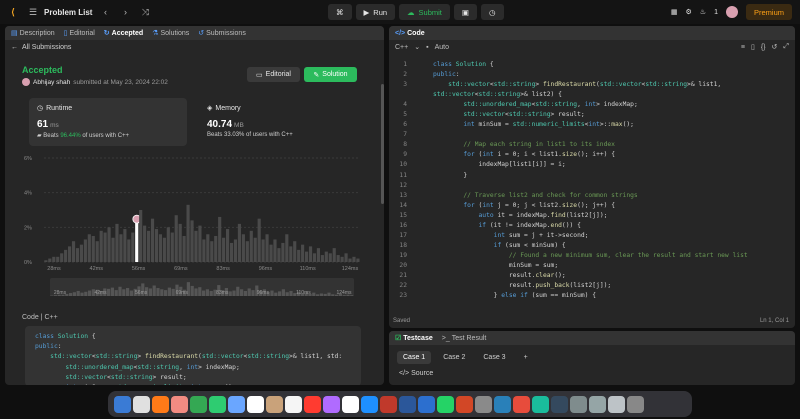  Describe the element at coordinates (13, 12) in the screenshot. I see `leetcode-logo-icon: ⟨` at that location.